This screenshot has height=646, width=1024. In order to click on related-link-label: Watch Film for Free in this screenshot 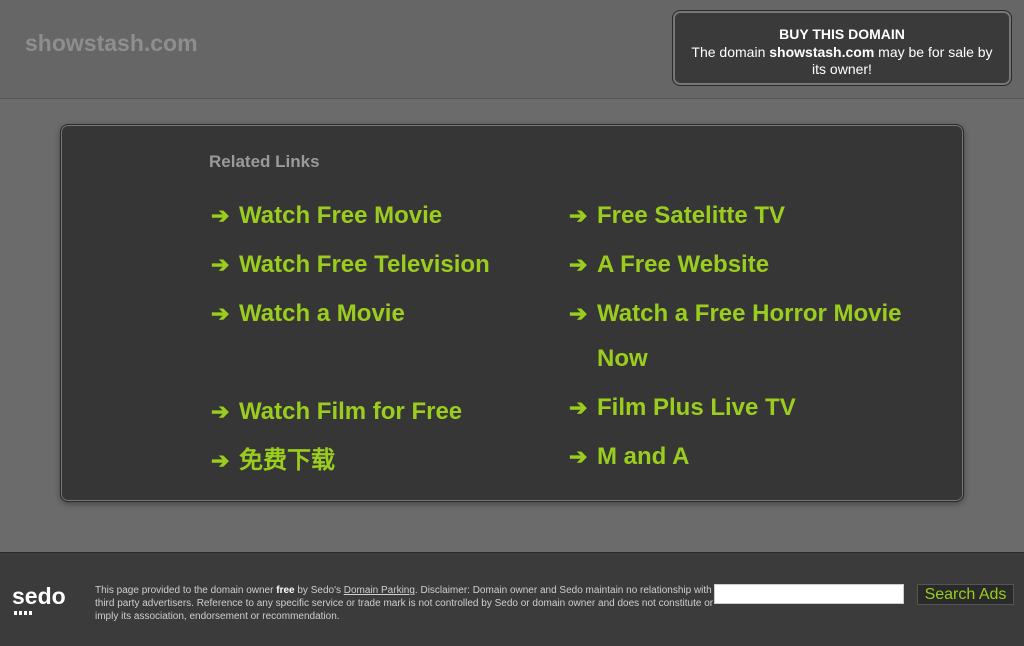, I will do `click(395, 411)`.